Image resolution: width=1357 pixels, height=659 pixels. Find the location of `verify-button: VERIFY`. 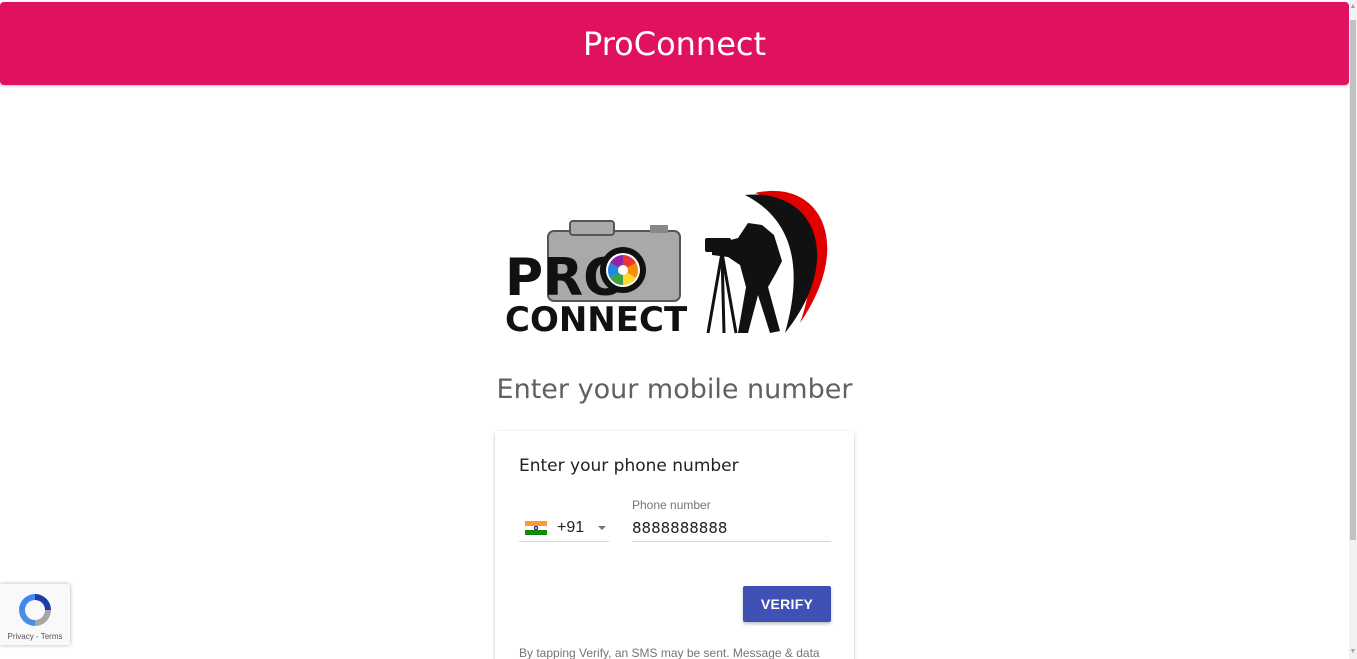

verify-button: VERIFY is located at coordinates (787, 604).